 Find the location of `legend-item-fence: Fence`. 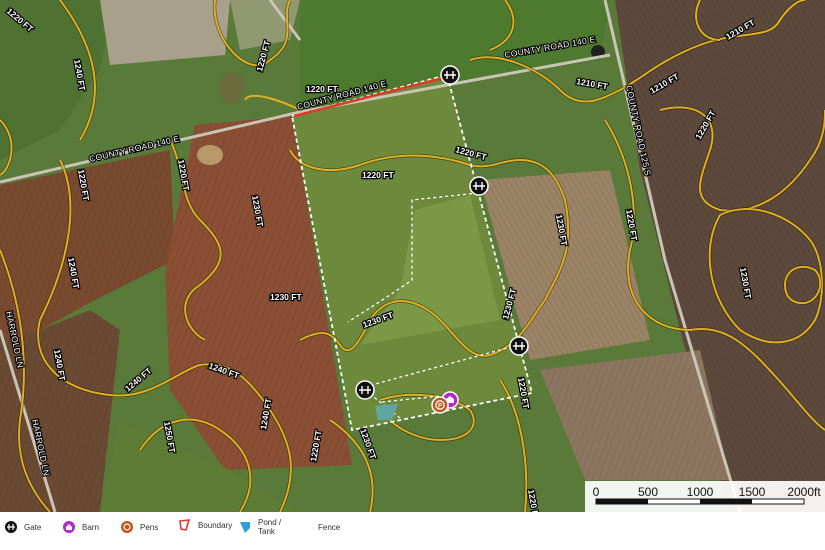

legend-item-fence: Fence is located at coordinates (319, 527).